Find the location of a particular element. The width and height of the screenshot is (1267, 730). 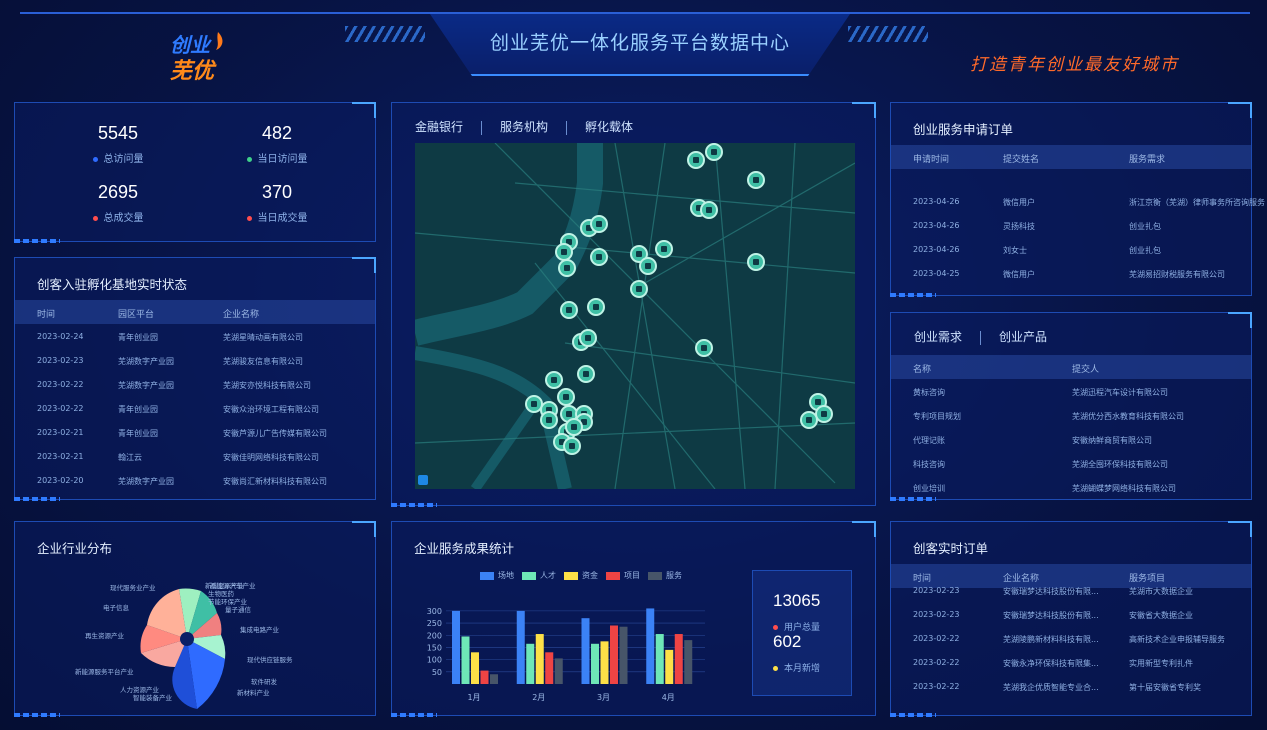

table-cell: 芜湖迅程汽车设计有限公司 is located at coordinates (1120, 392).